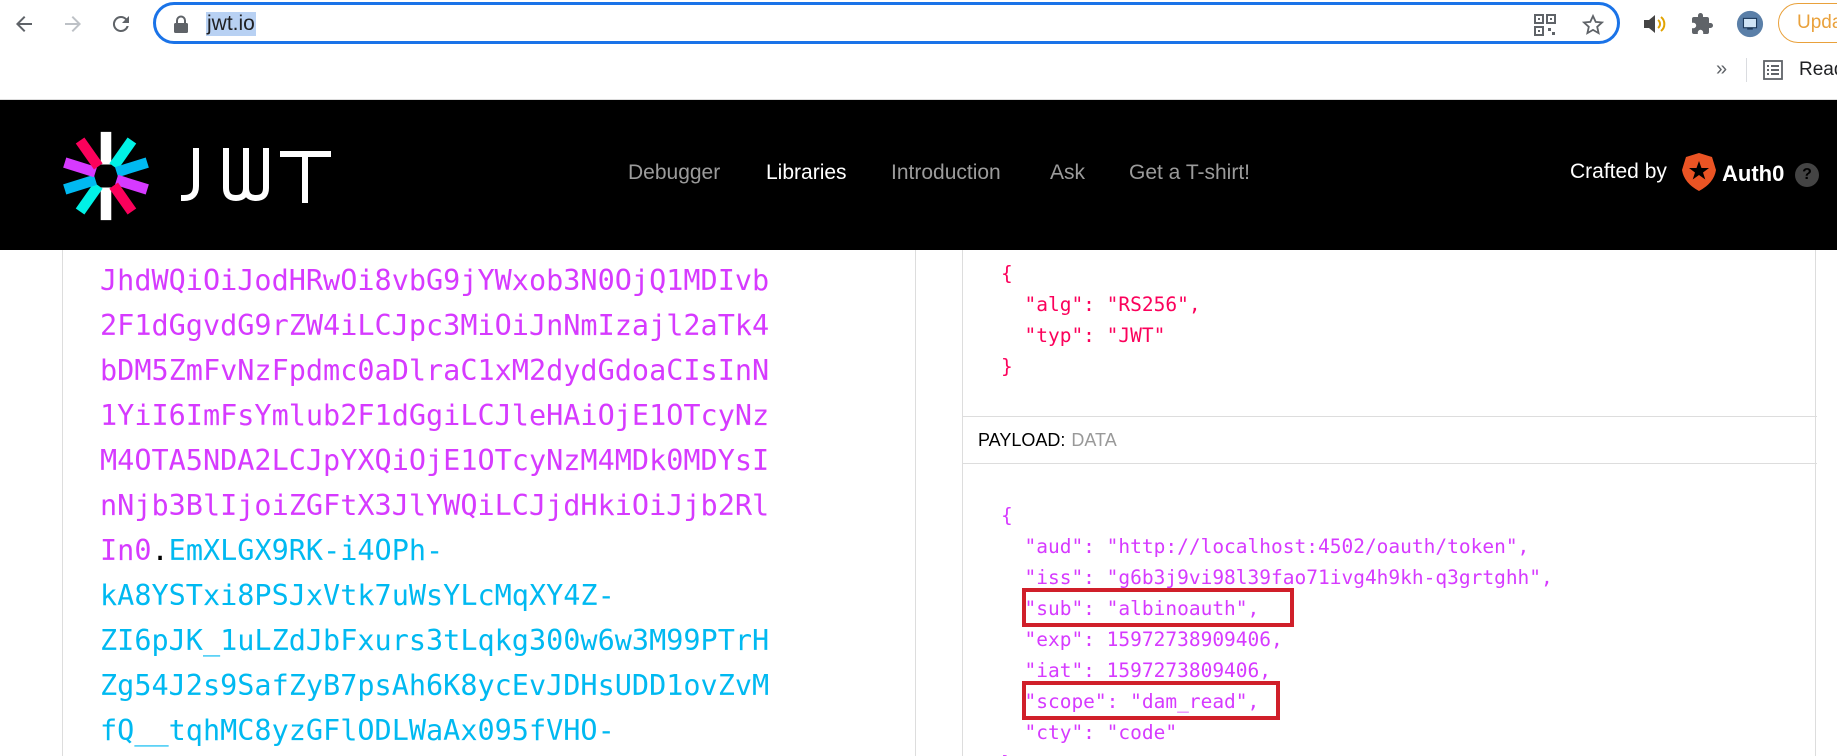  What do you see at coordinates (1101, 320) in the screenshot?
I see `header-json: { "alg": "RS256", "typ": "JWT" }` at bounding box center [1101, 320].